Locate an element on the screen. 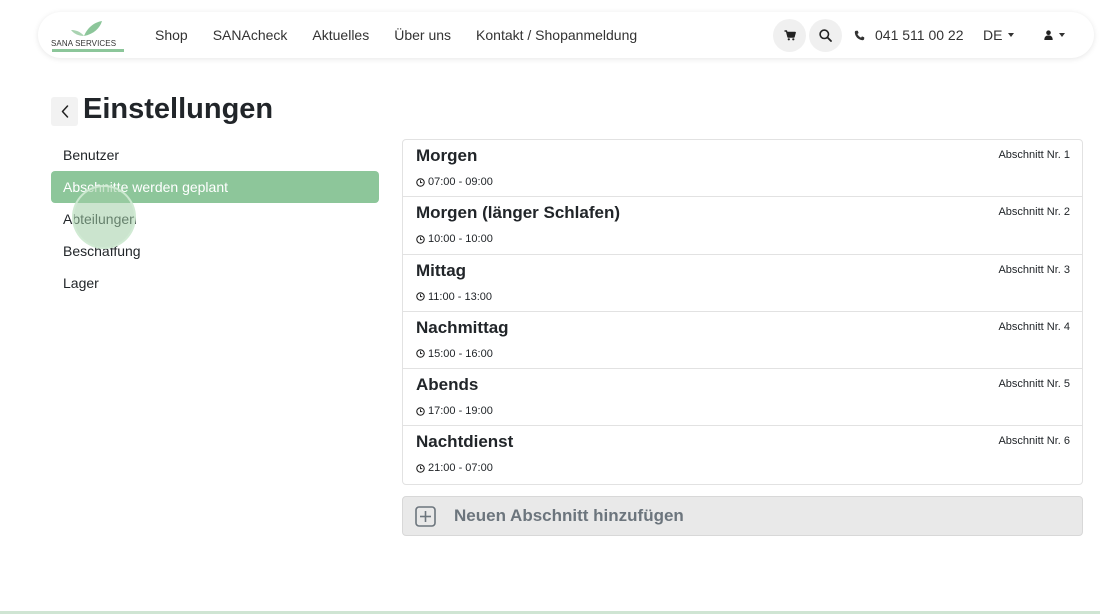 The width and height of the screenshot is (1100, 614). chevron-left-icon is located at coordinates (64, 111).